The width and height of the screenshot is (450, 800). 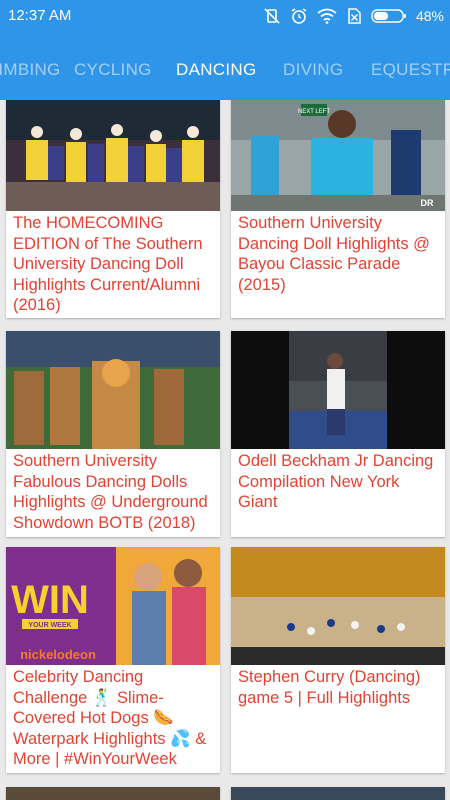 I want to click on video-thumbnail: NEXT LEFT DR, so click(x=338, y=155).